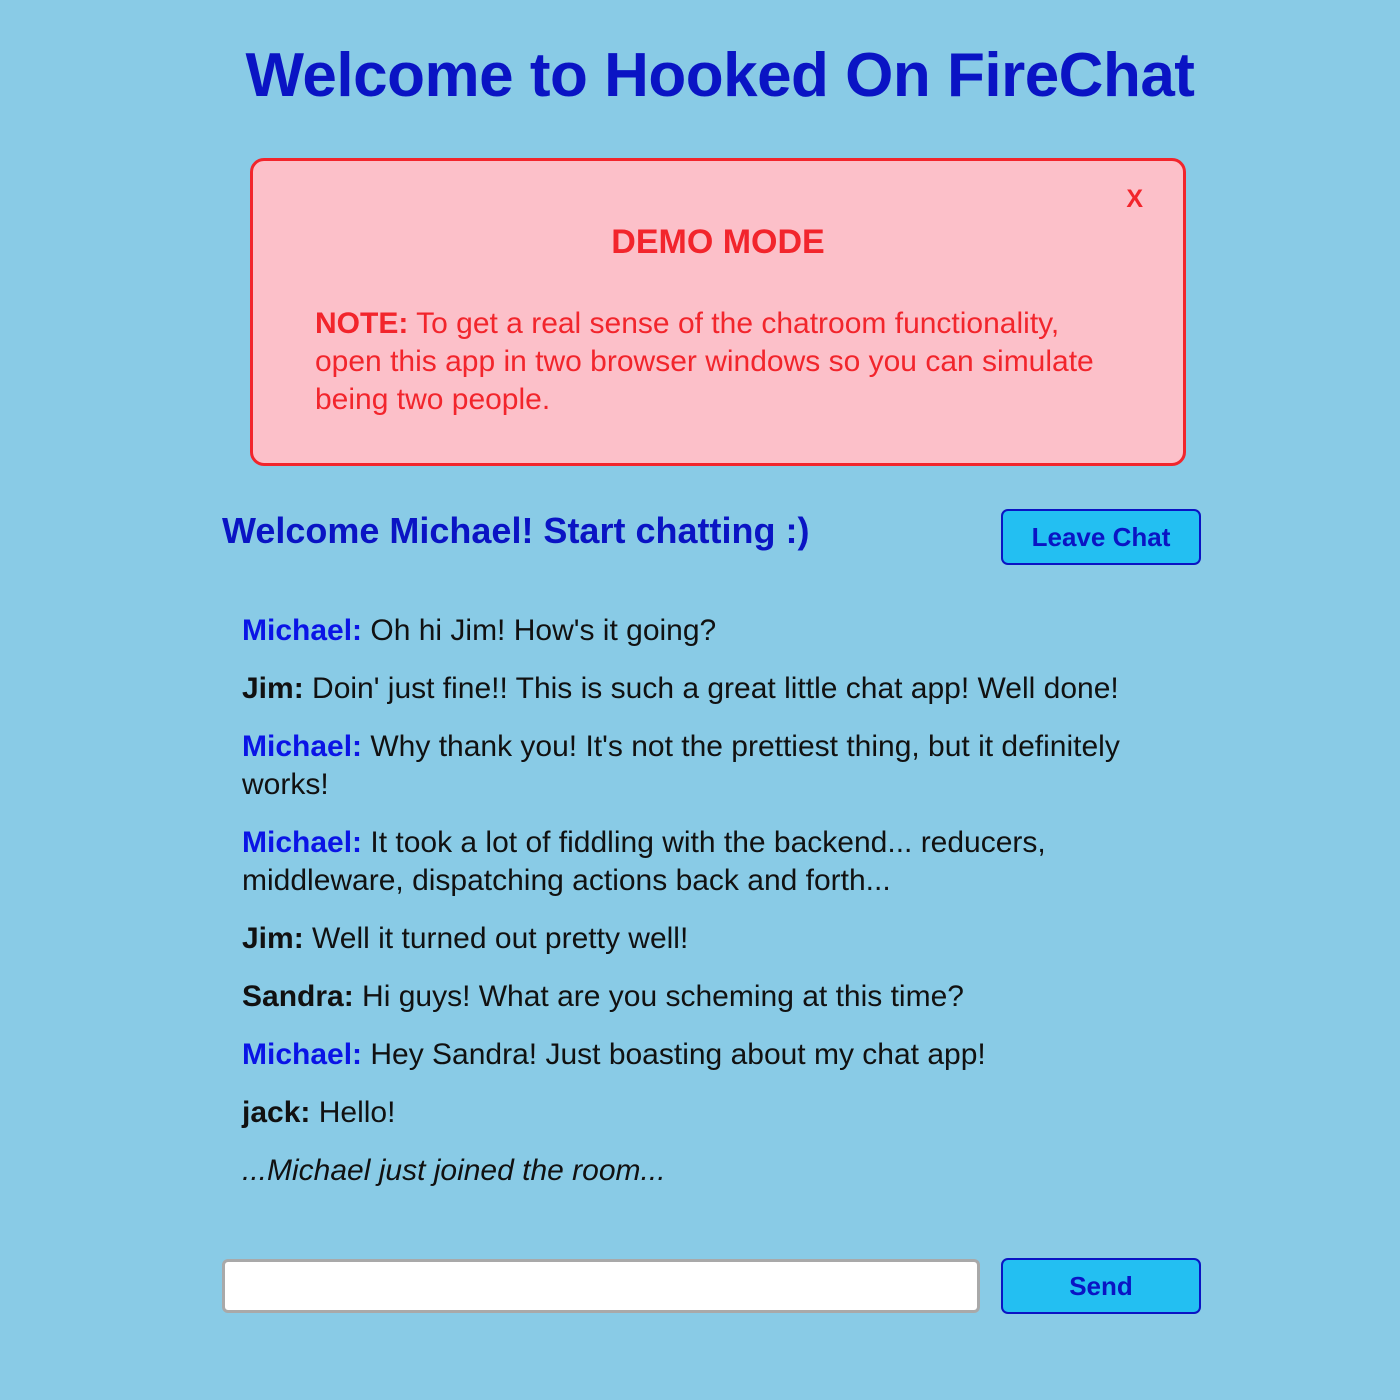 The width and height of the screenshot is (1400, 1400). Describe the element at coordinates (298, 996) in the screenshot. I see `message-author: Sandra:` at that location.